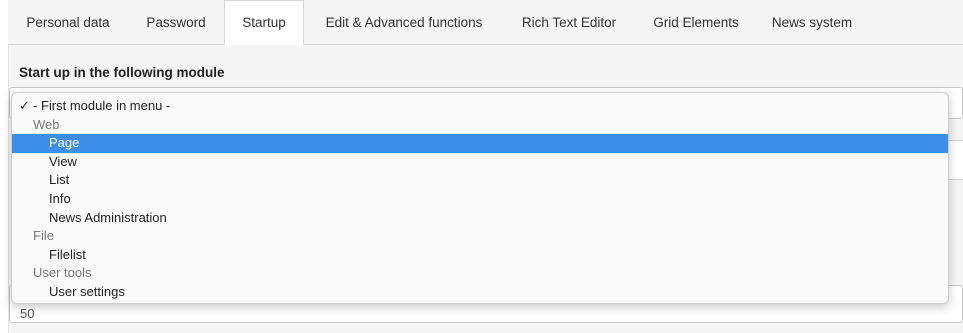 The height and width of the screenshot is (333, 963). Describe the element at coordinates (569, 22) in the screenshot. I see `tab-rich-text-editor: Rich Text Editor` at that location.